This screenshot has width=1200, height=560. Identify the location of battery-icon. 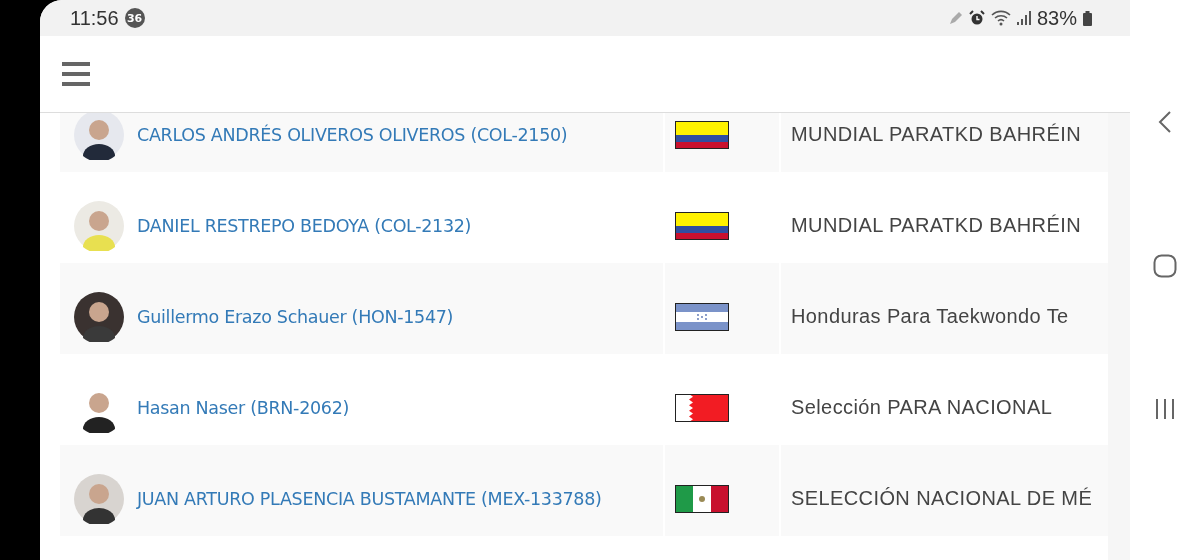
(1087, 18).